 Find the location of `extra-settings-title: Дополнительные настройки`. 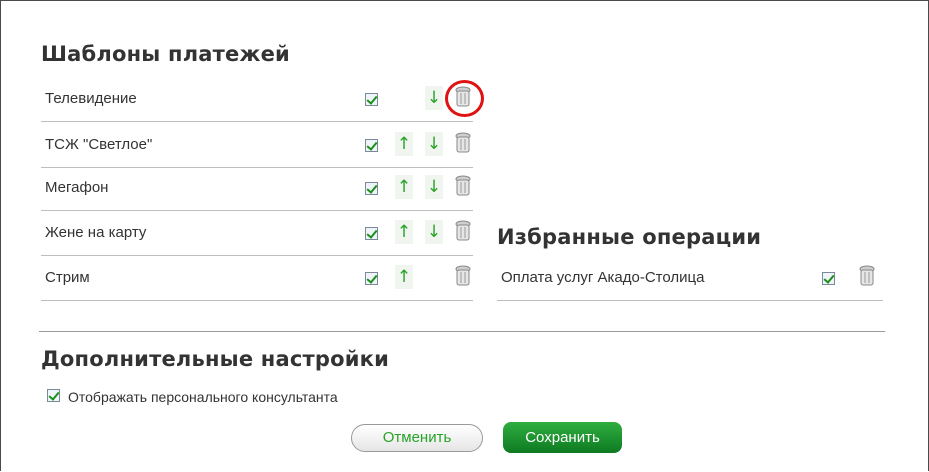

extra-settings-title: Дополнительные настройки is located at coordinates (215, 359).